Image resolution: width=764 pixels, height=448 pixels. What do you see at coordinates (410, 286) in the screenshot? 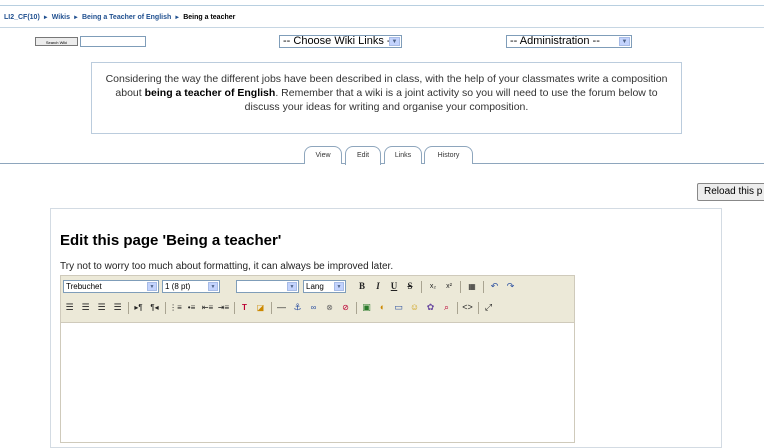
I see `strikethrough-icon: S` at bounding box center [410, 286].